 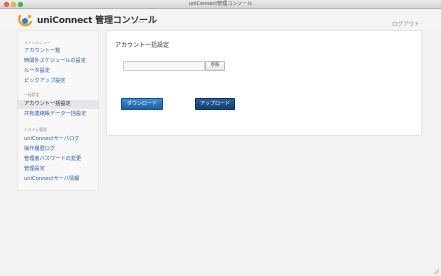 I want to click on sidebar-item-router-settings: ルータ設定, so click(x=58, y=71).